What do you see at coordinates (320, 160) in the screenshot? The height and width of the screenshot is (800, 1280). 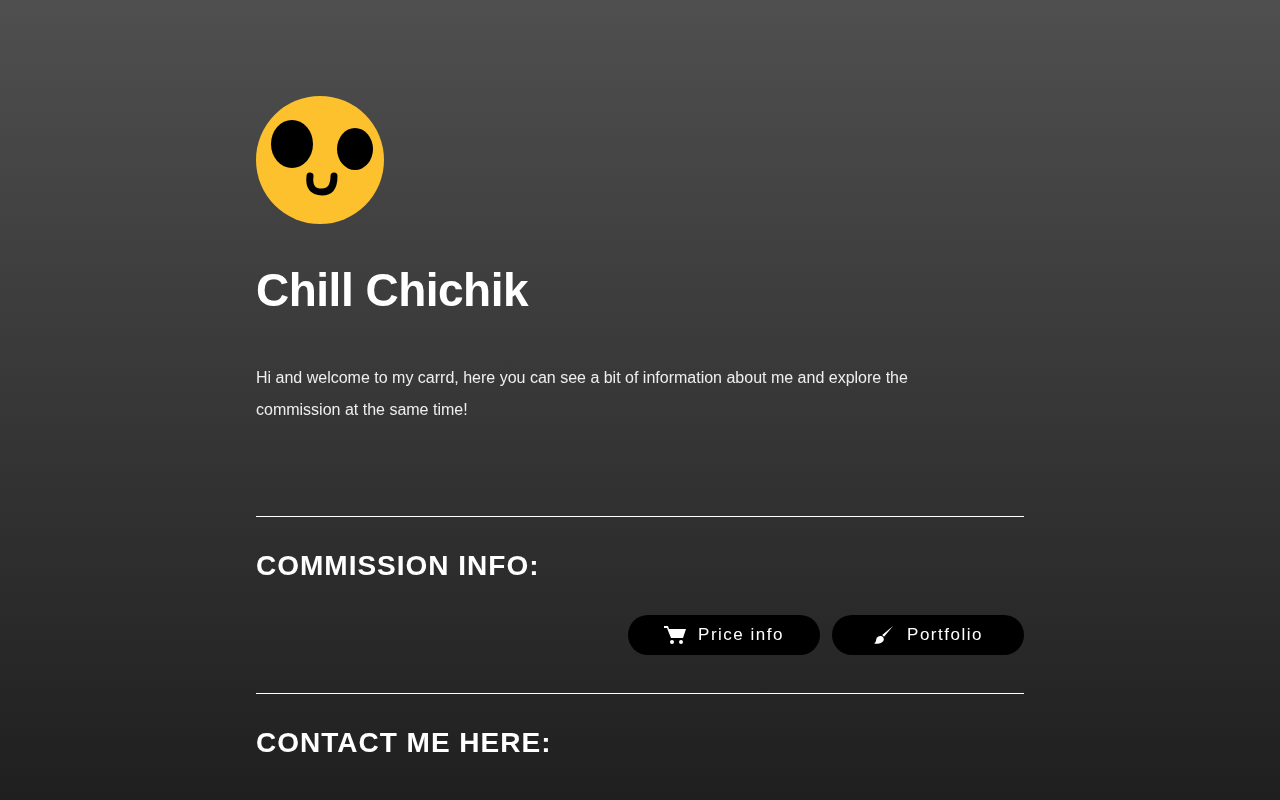 I see `avatar-icon` at bounding box center [320, 160].